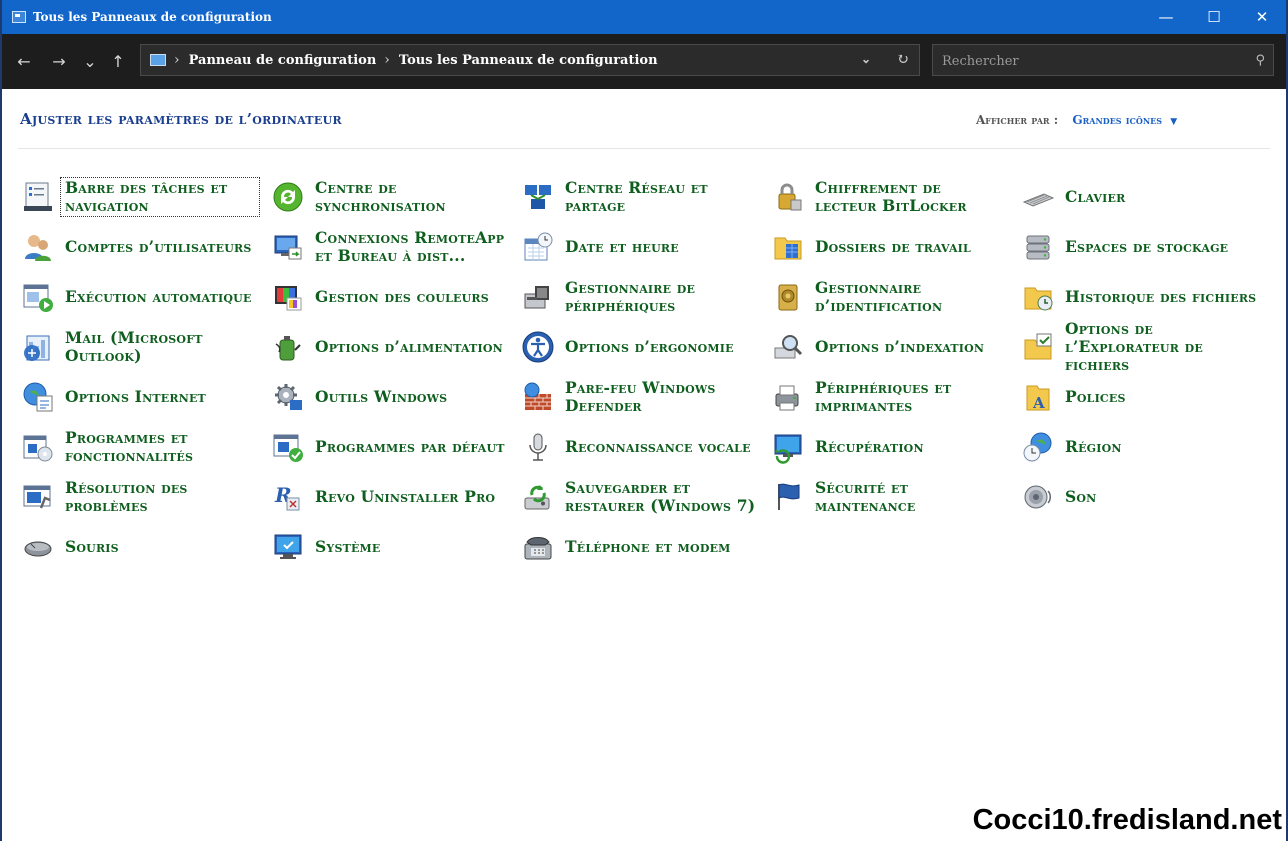 The height and width of the screenshot is (841, 1288). What do you see at coordinates (388, 547) in the screenshot?
I see `control-panel-item: Système` at bounding box center [388, 547].